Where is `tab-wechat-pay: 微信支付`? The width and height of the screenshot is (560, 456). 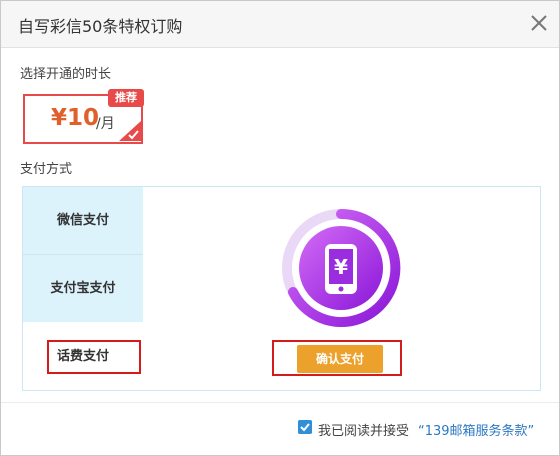 tab-wechat-pay: 微信支付 is located at coordinates (83, 221).